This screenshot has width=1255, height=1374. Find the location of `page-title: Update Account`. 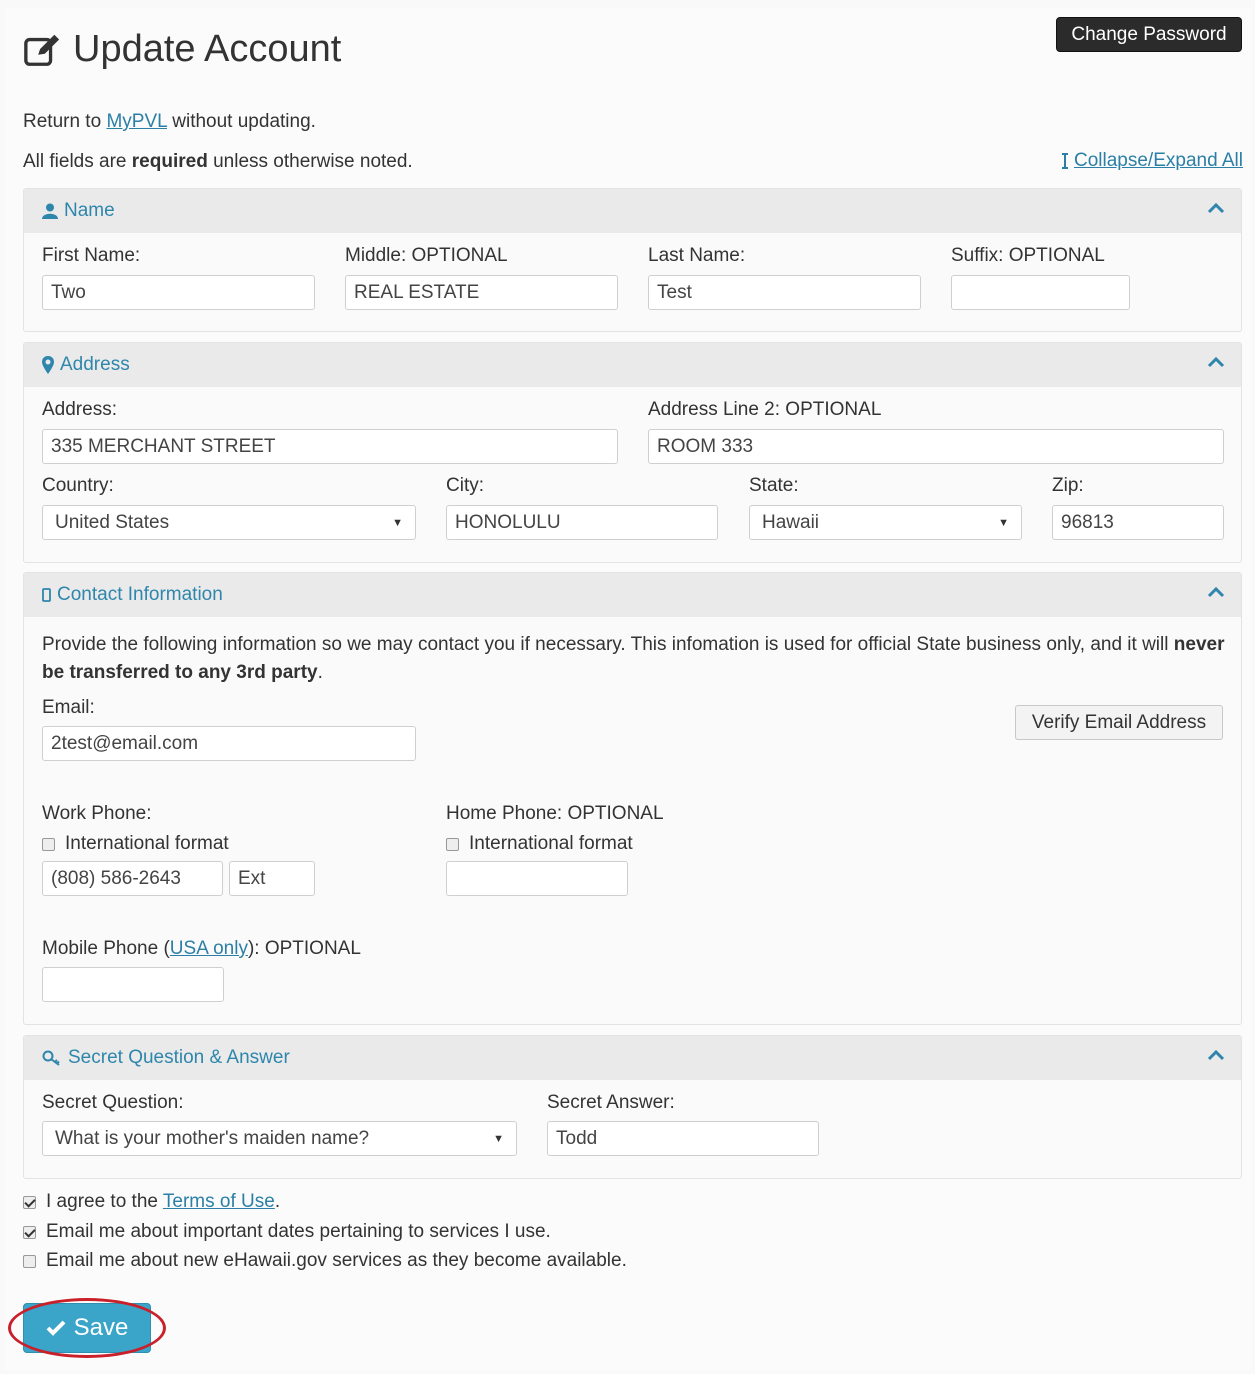

page-title: Update Account is located at coordinates (182, 49).